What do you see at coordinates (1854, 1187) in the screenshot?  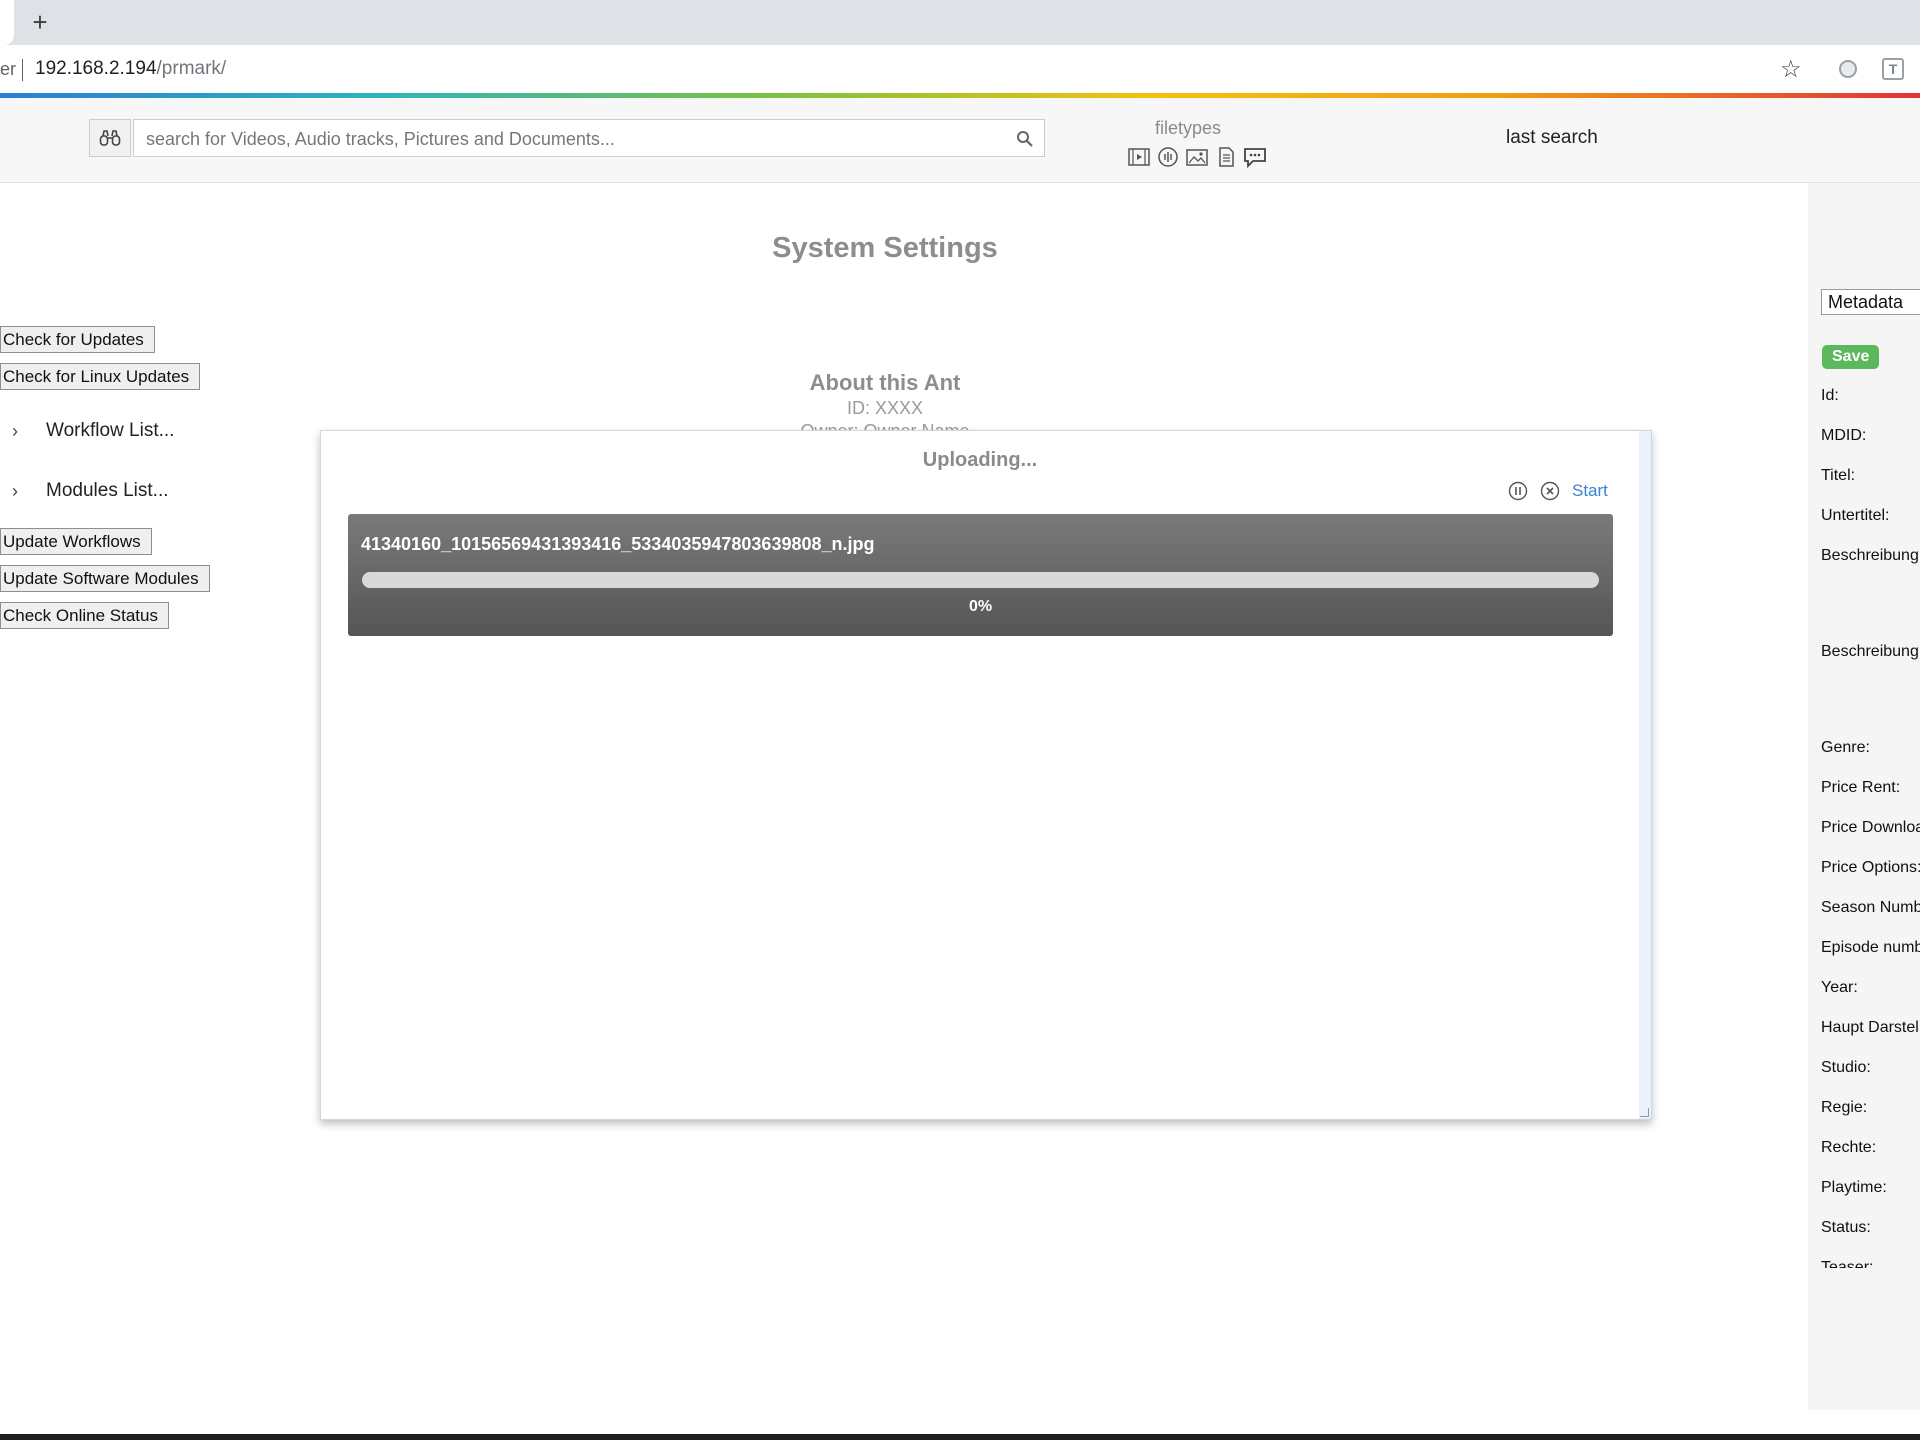 I see `metadata-field-label: Playtime:` at bounding box center [1854, 1187].